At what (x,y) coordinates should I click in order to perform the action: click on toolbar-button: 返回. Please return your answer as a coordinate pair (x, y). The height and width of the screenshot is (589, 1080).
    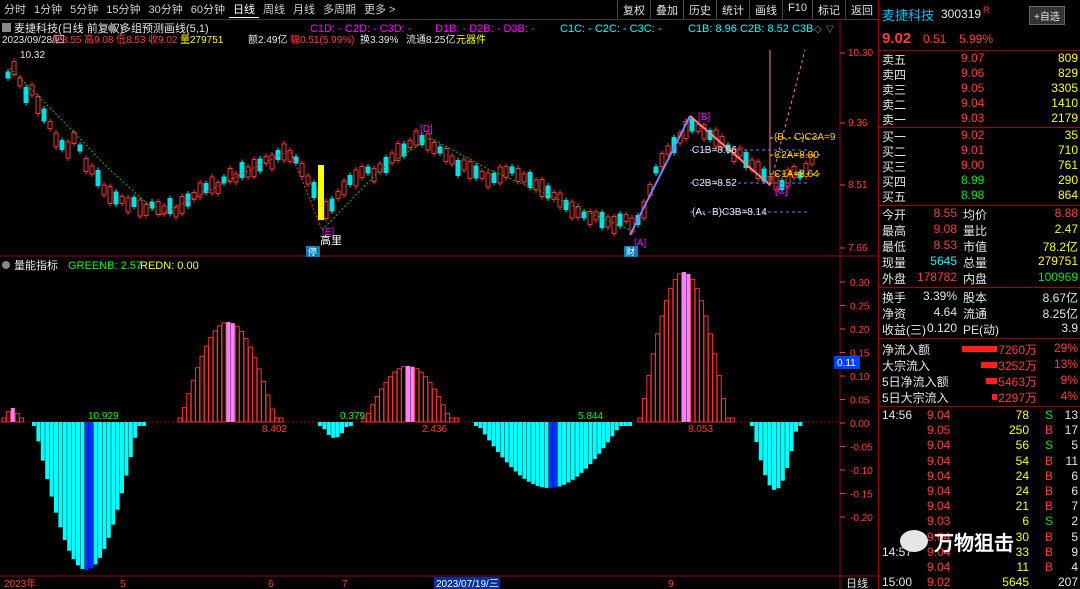
    Looking at the image, I should click on (861, 10).